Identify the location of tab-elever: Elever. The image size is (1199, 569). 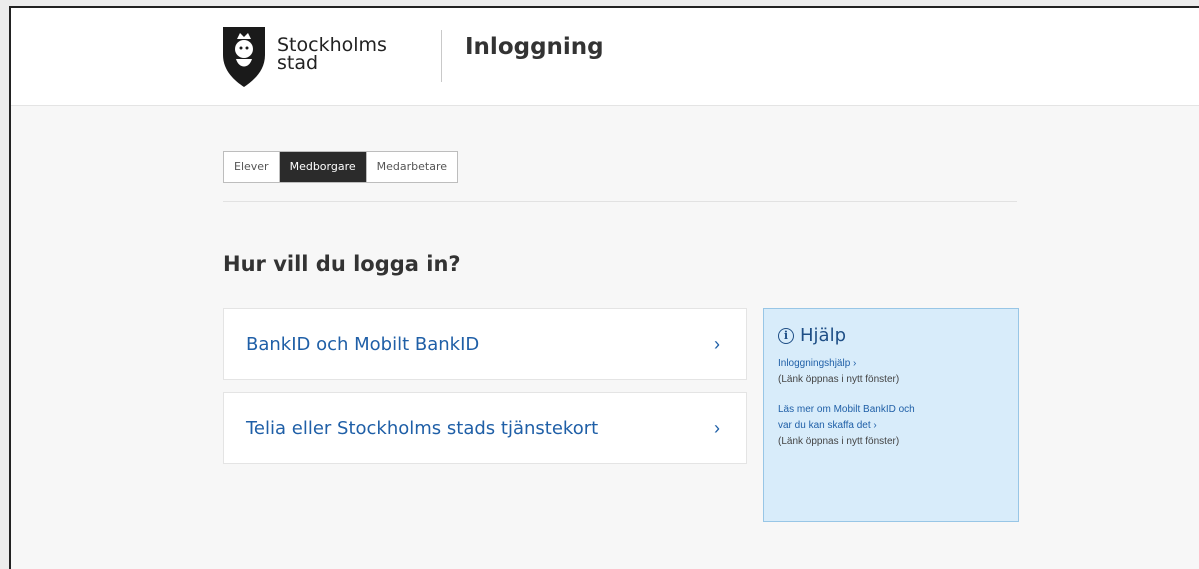
(251, 167).